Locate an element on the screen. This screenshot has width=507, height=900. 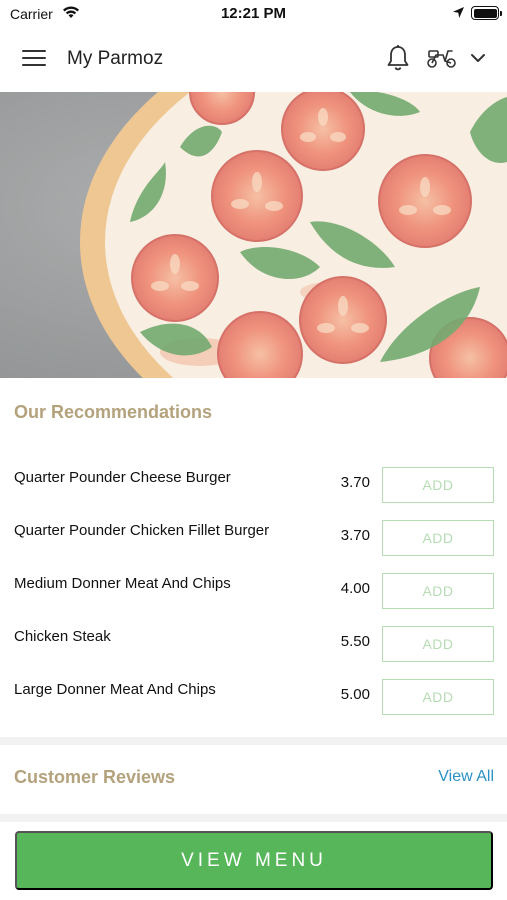
battery-icon is located at coordinates (486, 13).